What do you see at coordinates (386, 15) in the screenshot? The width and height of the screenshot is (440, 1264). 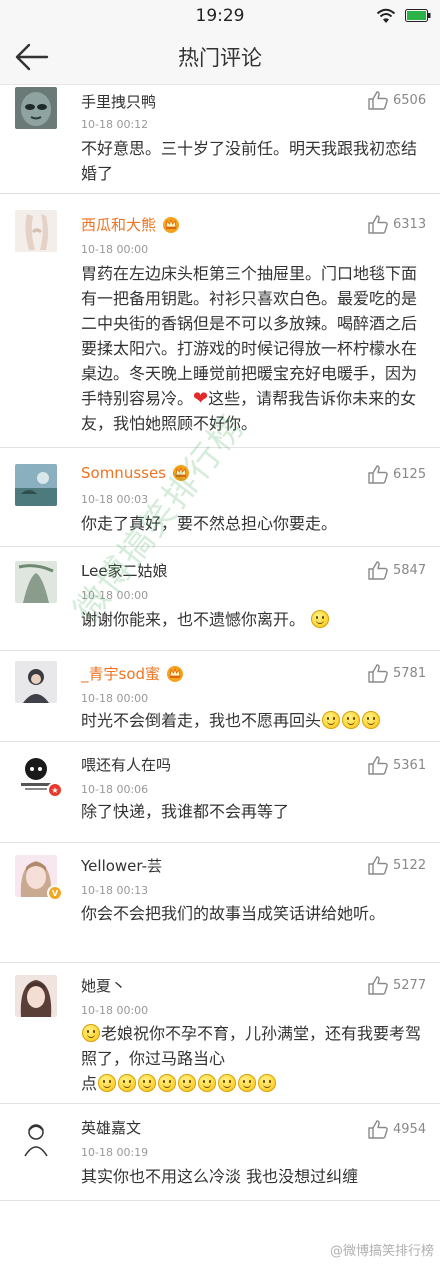 I see `wifi-icon` at bounding box center [386, 15].